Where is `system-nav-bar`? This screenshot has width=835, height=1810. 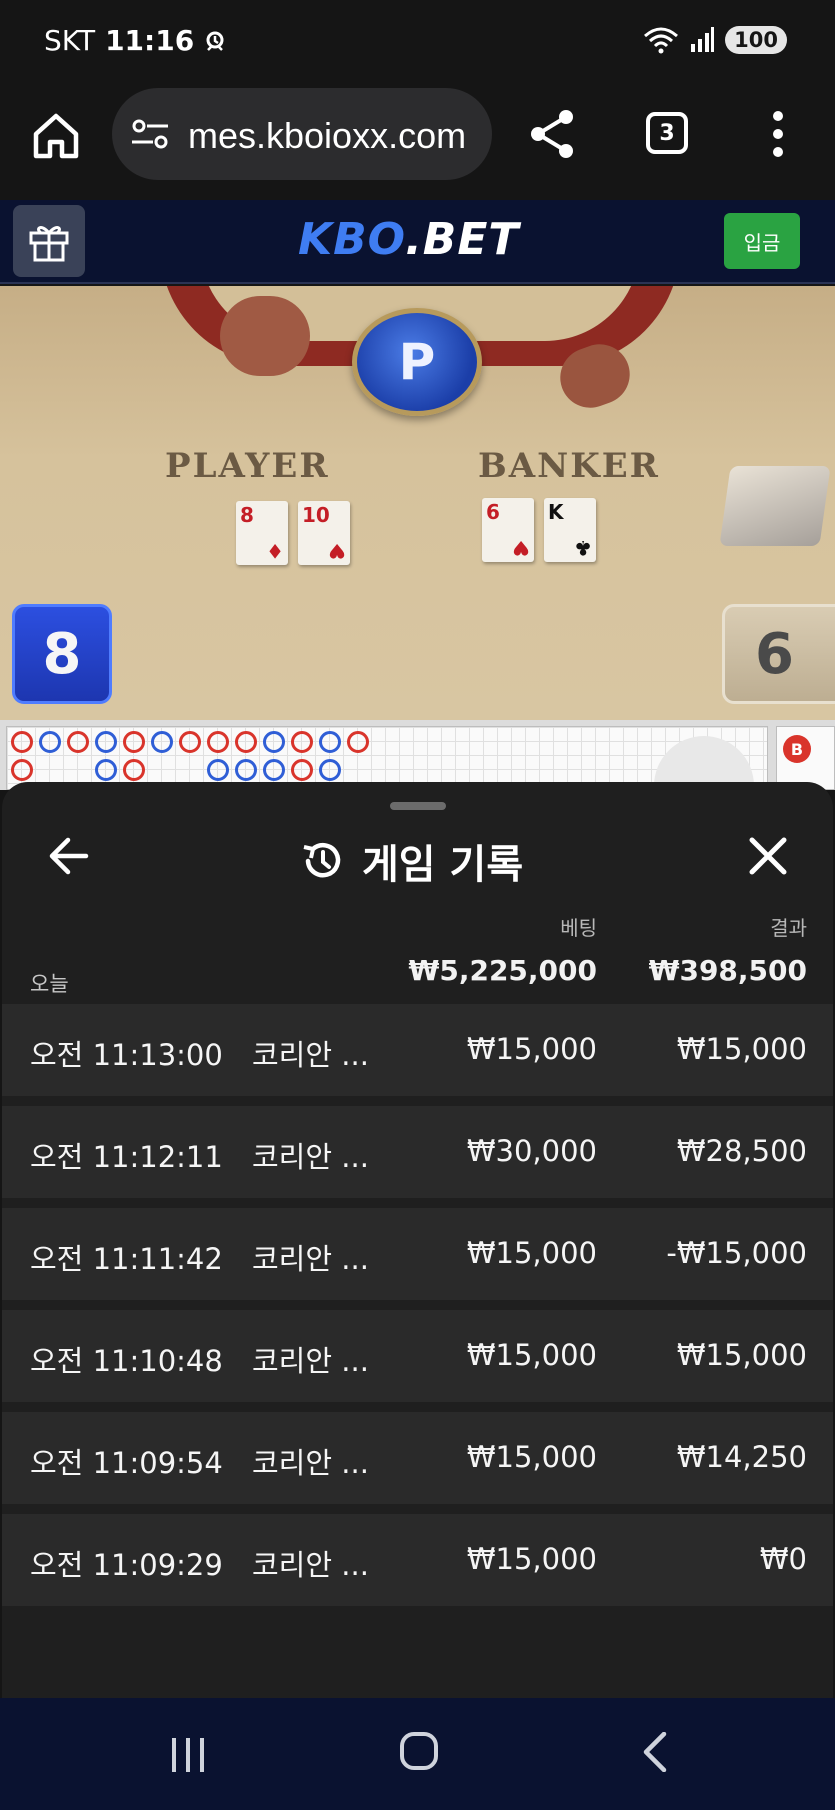
system-nav-bar is located at coordinates (417, 1754).